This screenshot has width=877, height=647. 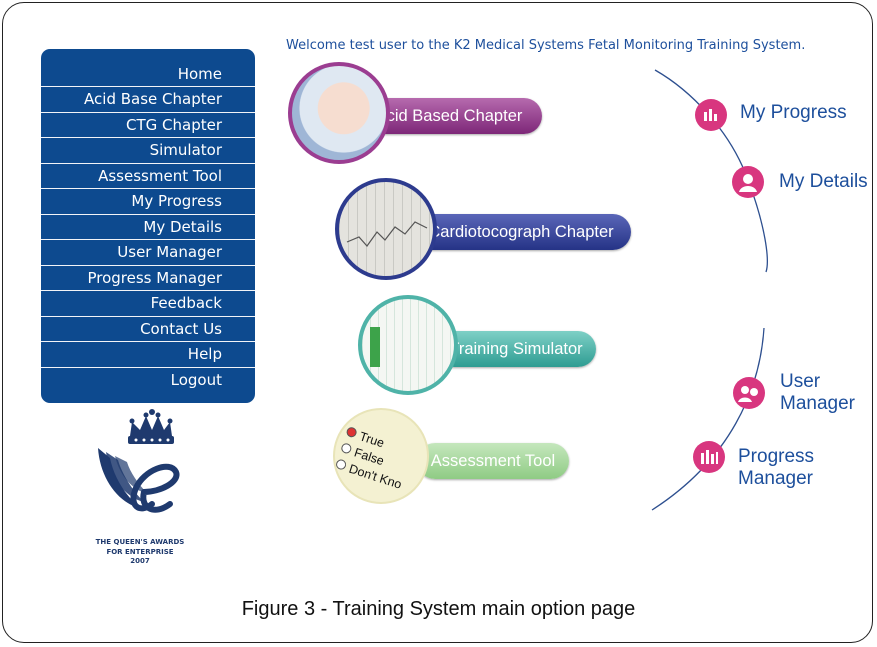 I want to click on nav-simulator: Simulator, so click(x=148, y=151).